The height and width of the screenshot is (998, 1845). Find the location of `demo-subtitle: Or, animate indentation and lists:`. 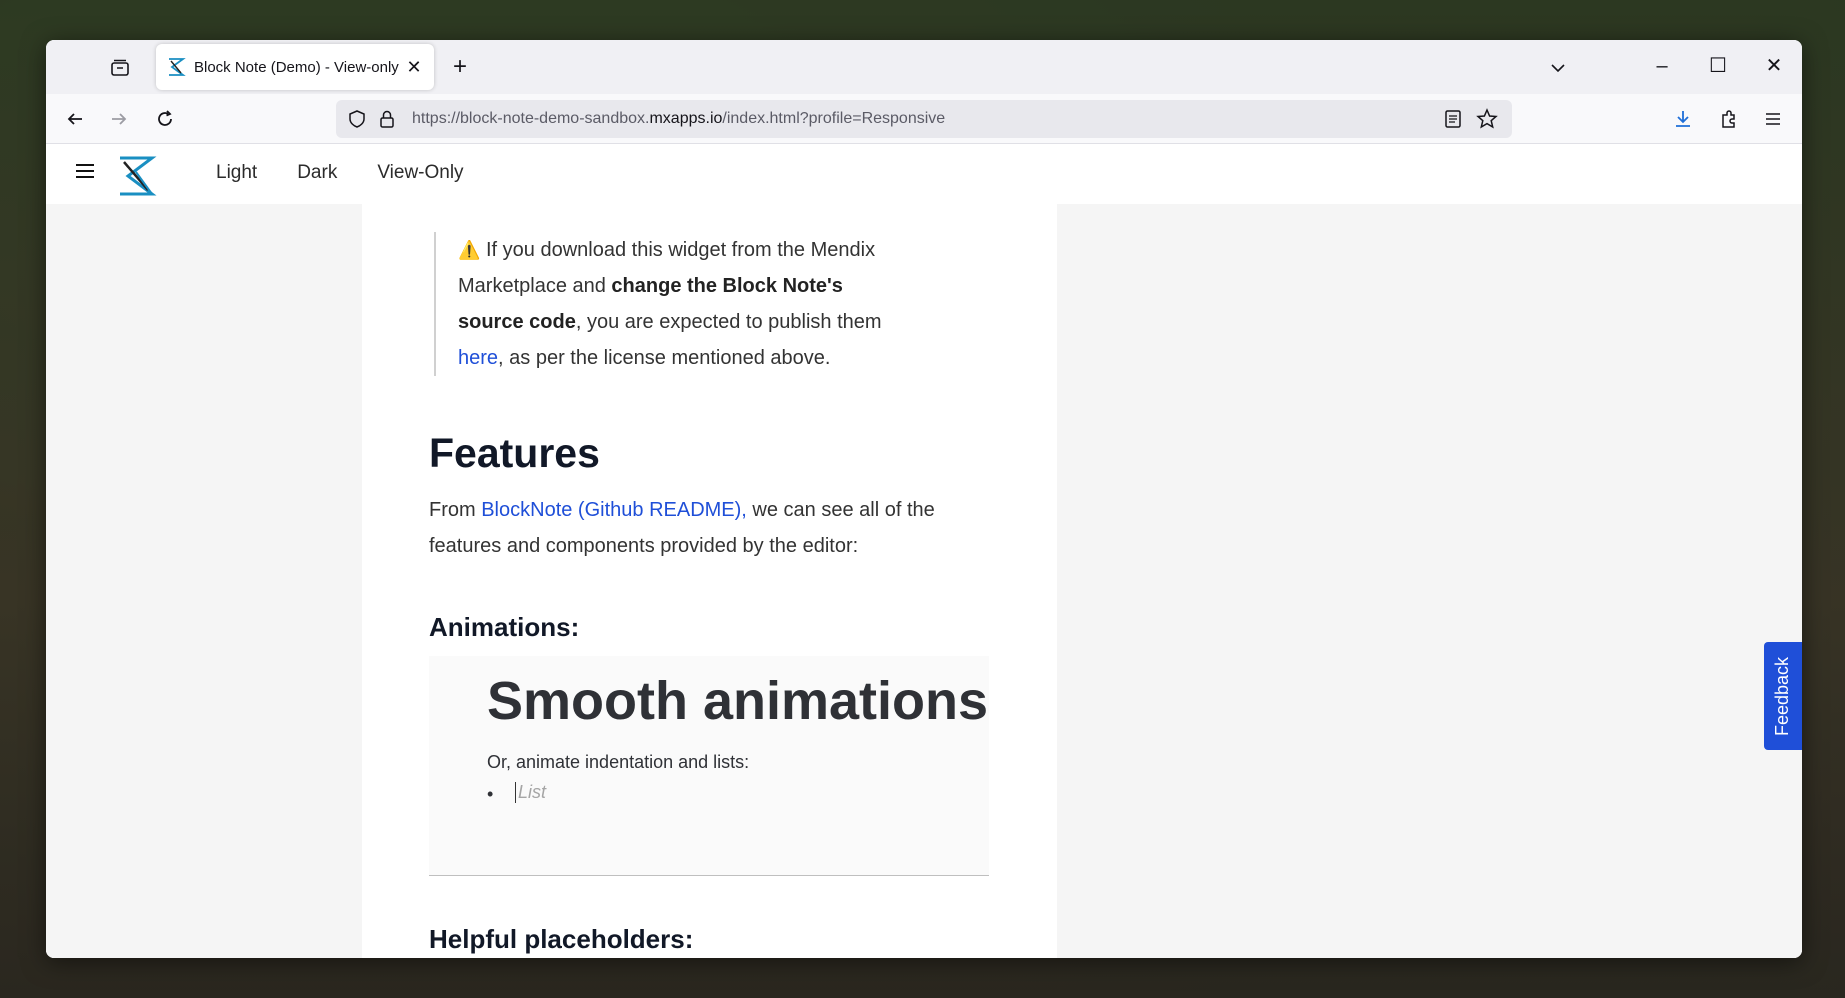

demo-subtitle: Or, animate indentation and lists: is located at coordinates (618, 762).